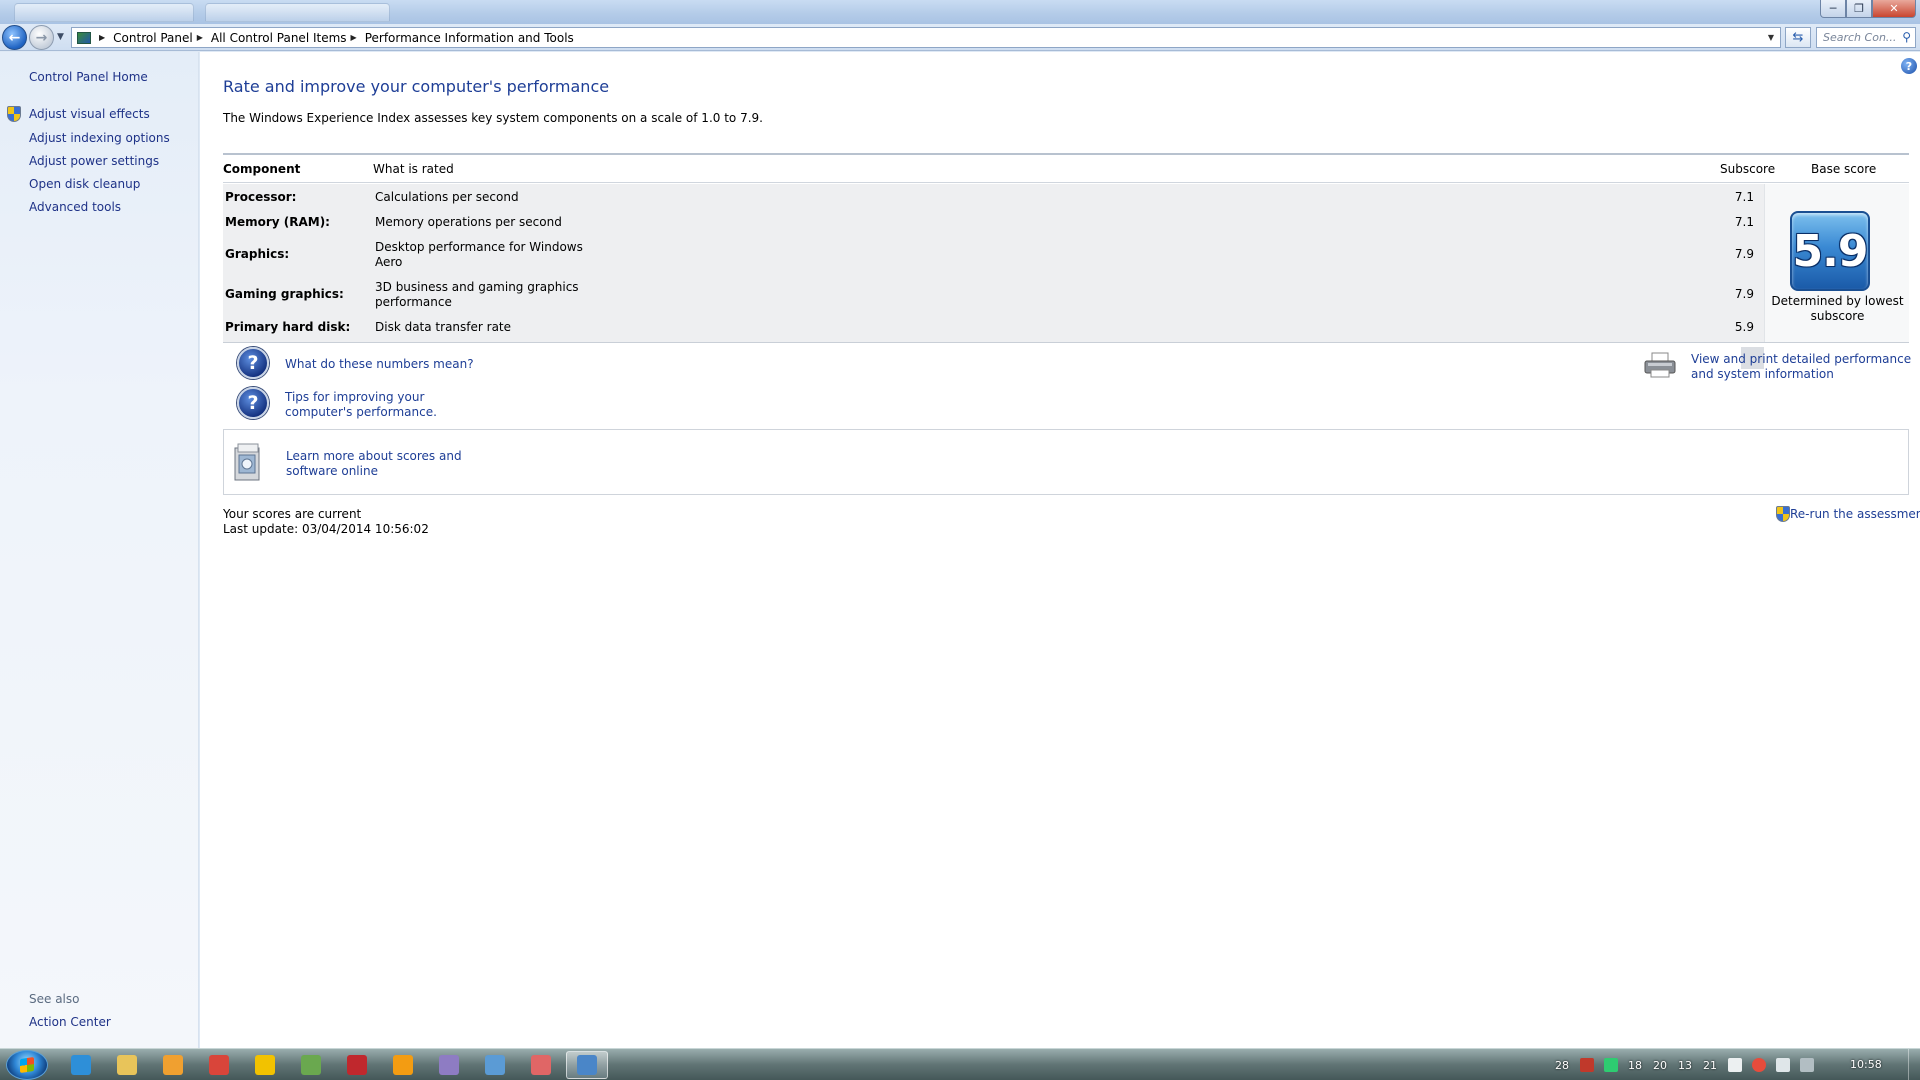 The width and height of the screenshot is (1920, 1080). What do you see at coordinates (1635, 1065) in the screenshot?
I see `tray-counter: 18` at bounding box center [1635, 1065].